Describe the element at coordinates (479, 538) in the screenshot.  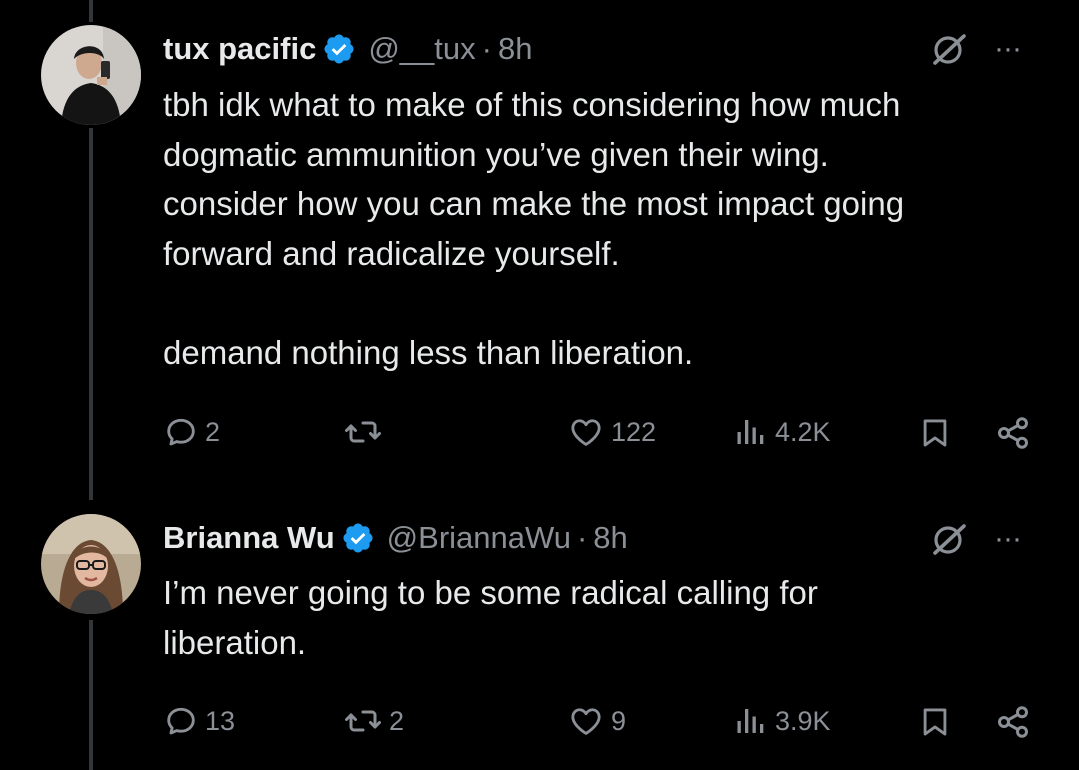
I see `handle: @BriannaWu` at that location.